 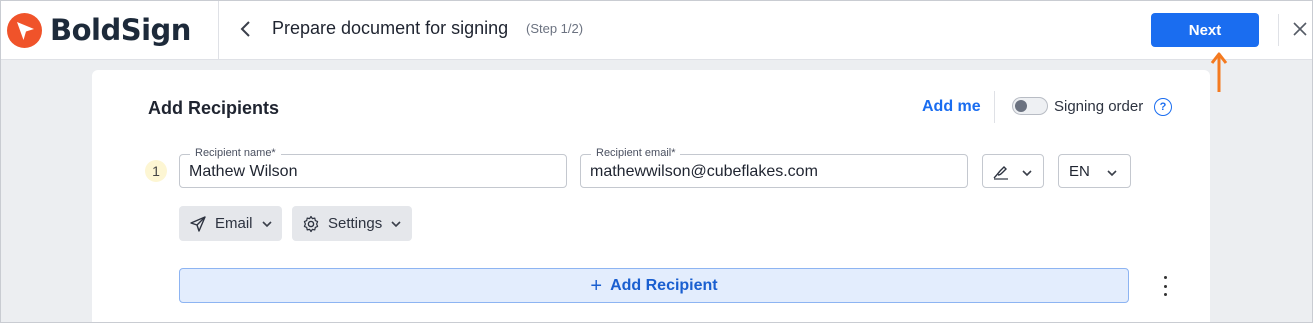 I want to click on signing-order-label: Signing order, so click(x=1099, y=106).